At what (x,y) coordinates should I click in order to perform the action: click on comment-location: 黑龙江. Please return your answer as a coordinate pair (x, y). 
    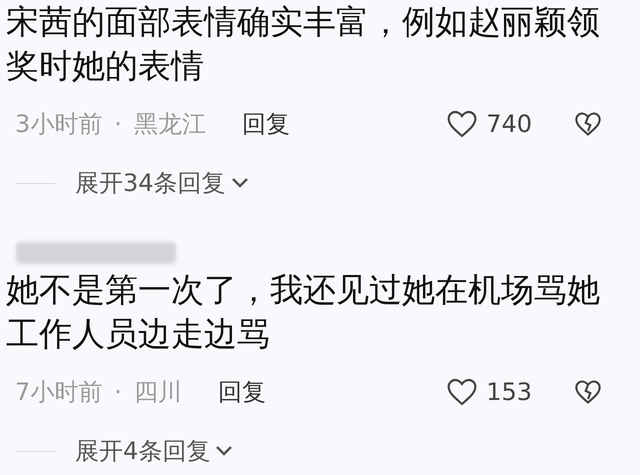
    Looking at the image, I should click on (170, 124).